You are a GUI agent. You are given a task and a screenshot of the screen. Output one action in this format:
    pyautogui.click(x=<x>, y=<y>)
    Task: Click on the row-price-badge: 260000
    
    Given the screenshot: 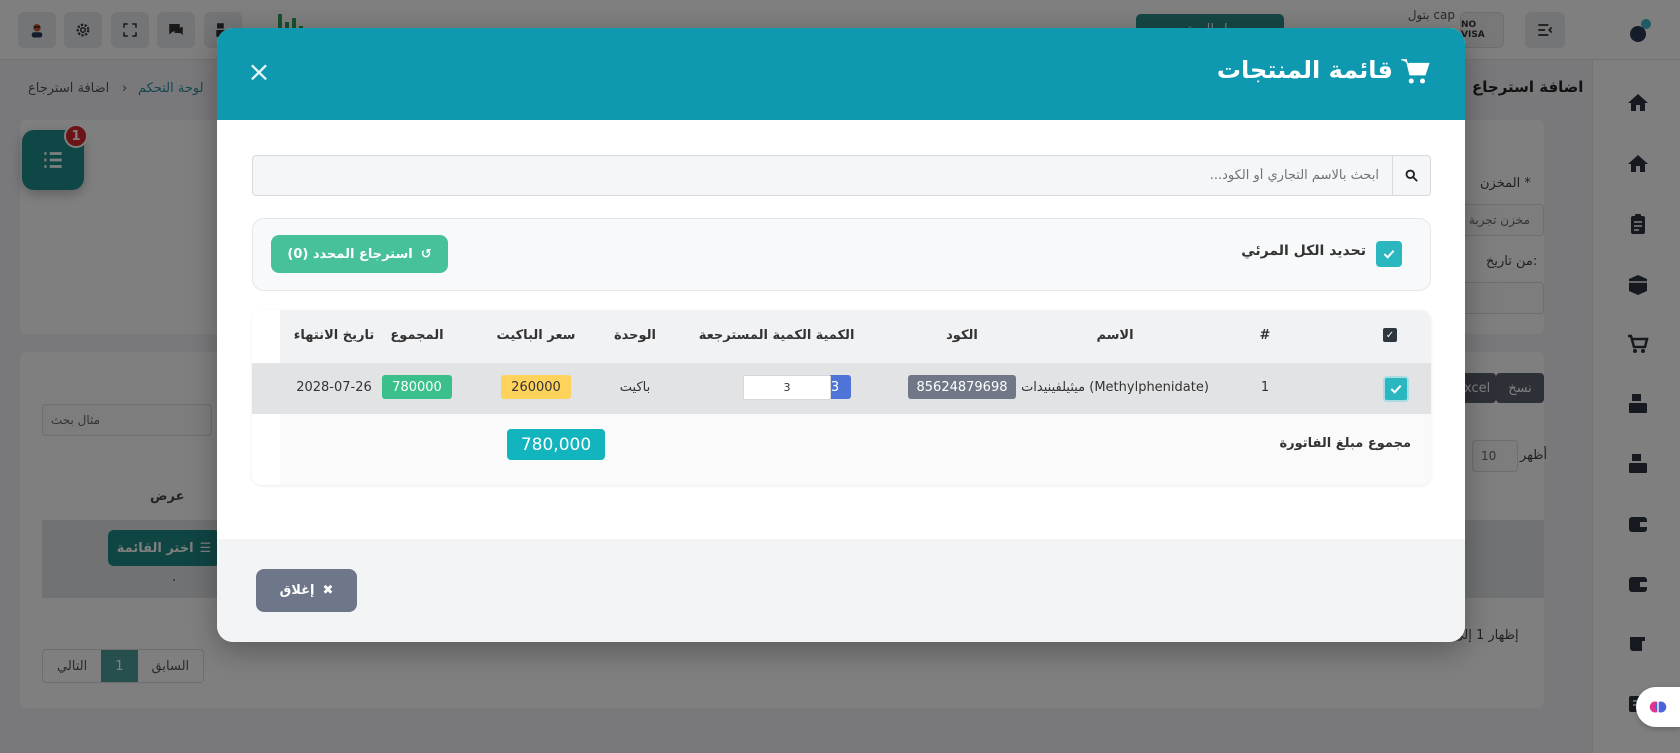 What is the action you would take?
    pyautogui.click(x=536, y=387)
    